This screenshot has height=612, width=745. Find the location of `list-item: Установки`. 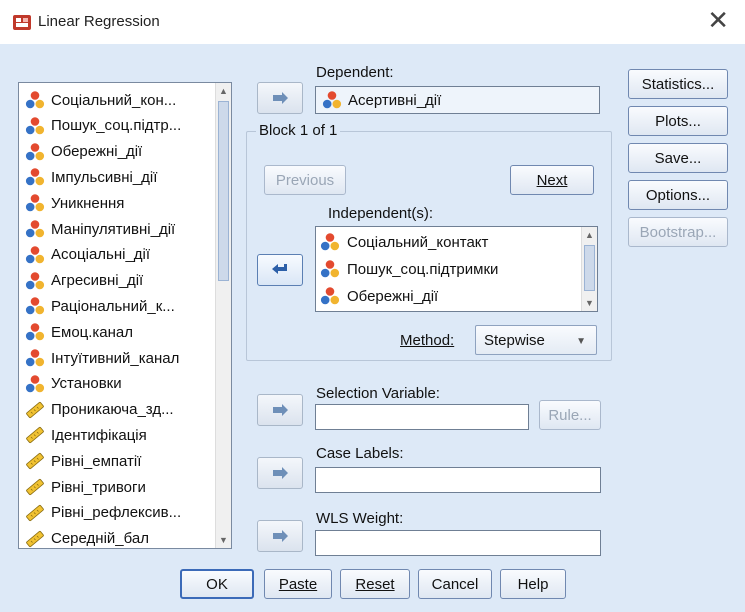

list-item: Установки is located at coordinates (117, 384).